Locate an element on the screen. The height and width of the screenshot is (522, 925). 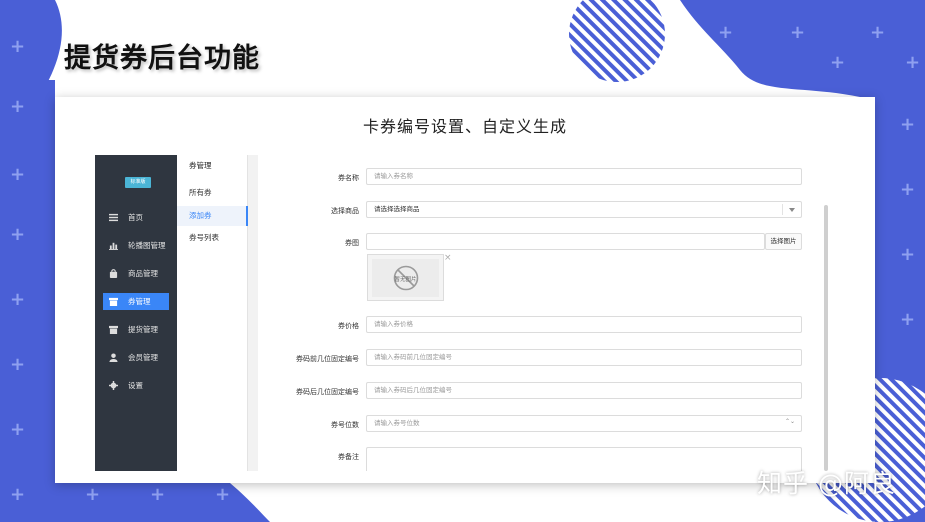
subnav-item-add-coupon: 添加券 is located at coordinates (212, 216).